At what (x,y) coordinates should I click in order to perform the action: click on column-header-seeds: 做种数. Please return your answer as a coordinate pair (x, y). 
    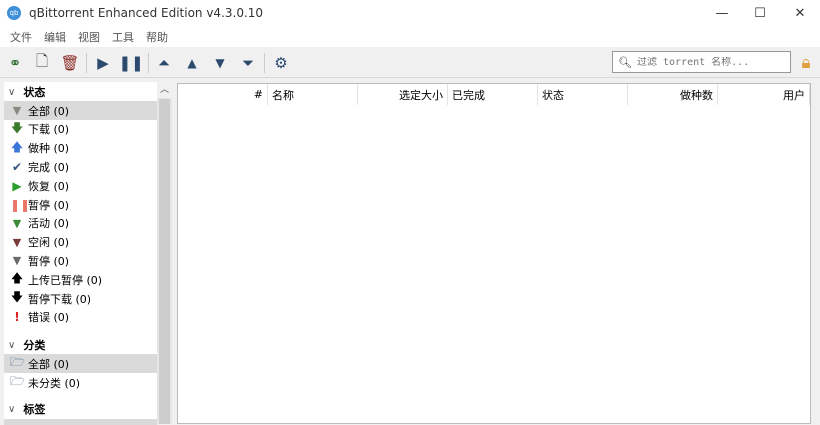
    Looking at the image, I should click on (673, 94).